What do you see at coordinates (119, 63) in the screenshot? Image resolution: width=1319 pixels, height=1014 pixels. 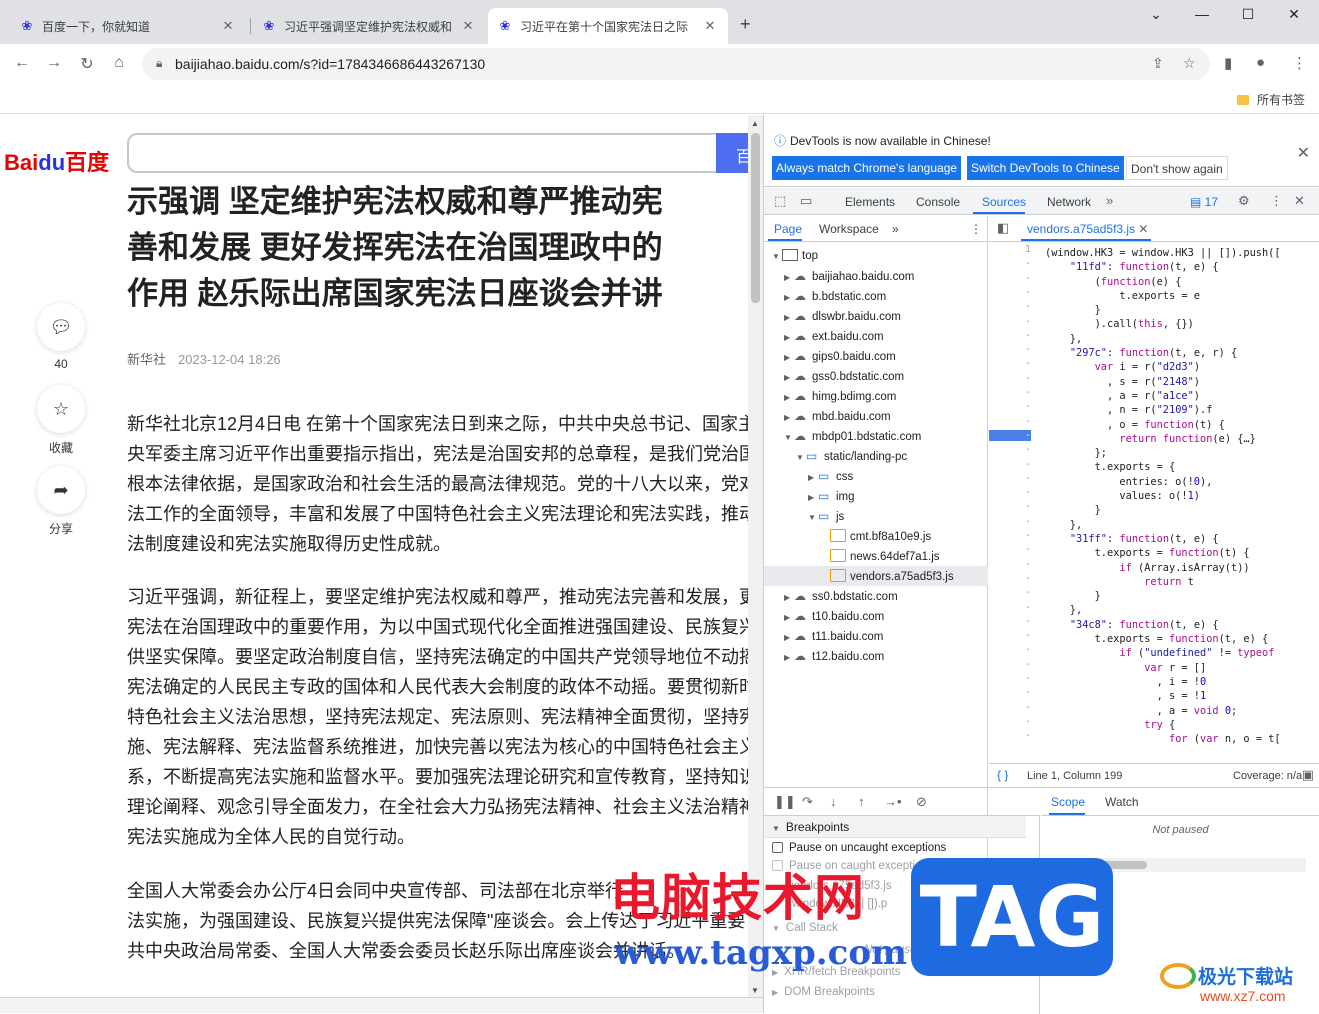 I see `home-icon: ⌂` at bounding box center [119, 63].